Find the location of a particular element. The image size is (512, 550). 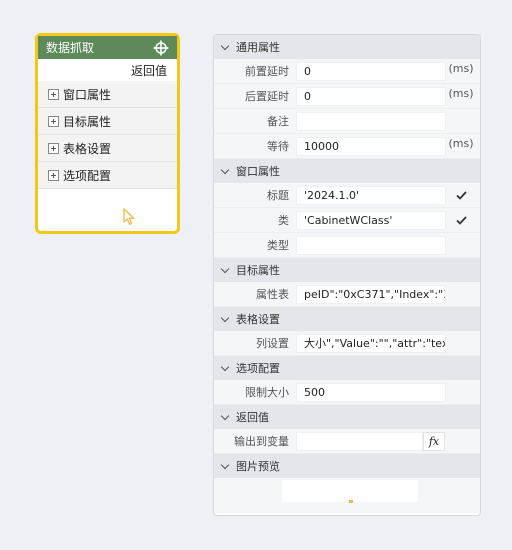

attr-table-input: peID":"0xC371","Index":"3"}]} is located at coordinates (371, 294).